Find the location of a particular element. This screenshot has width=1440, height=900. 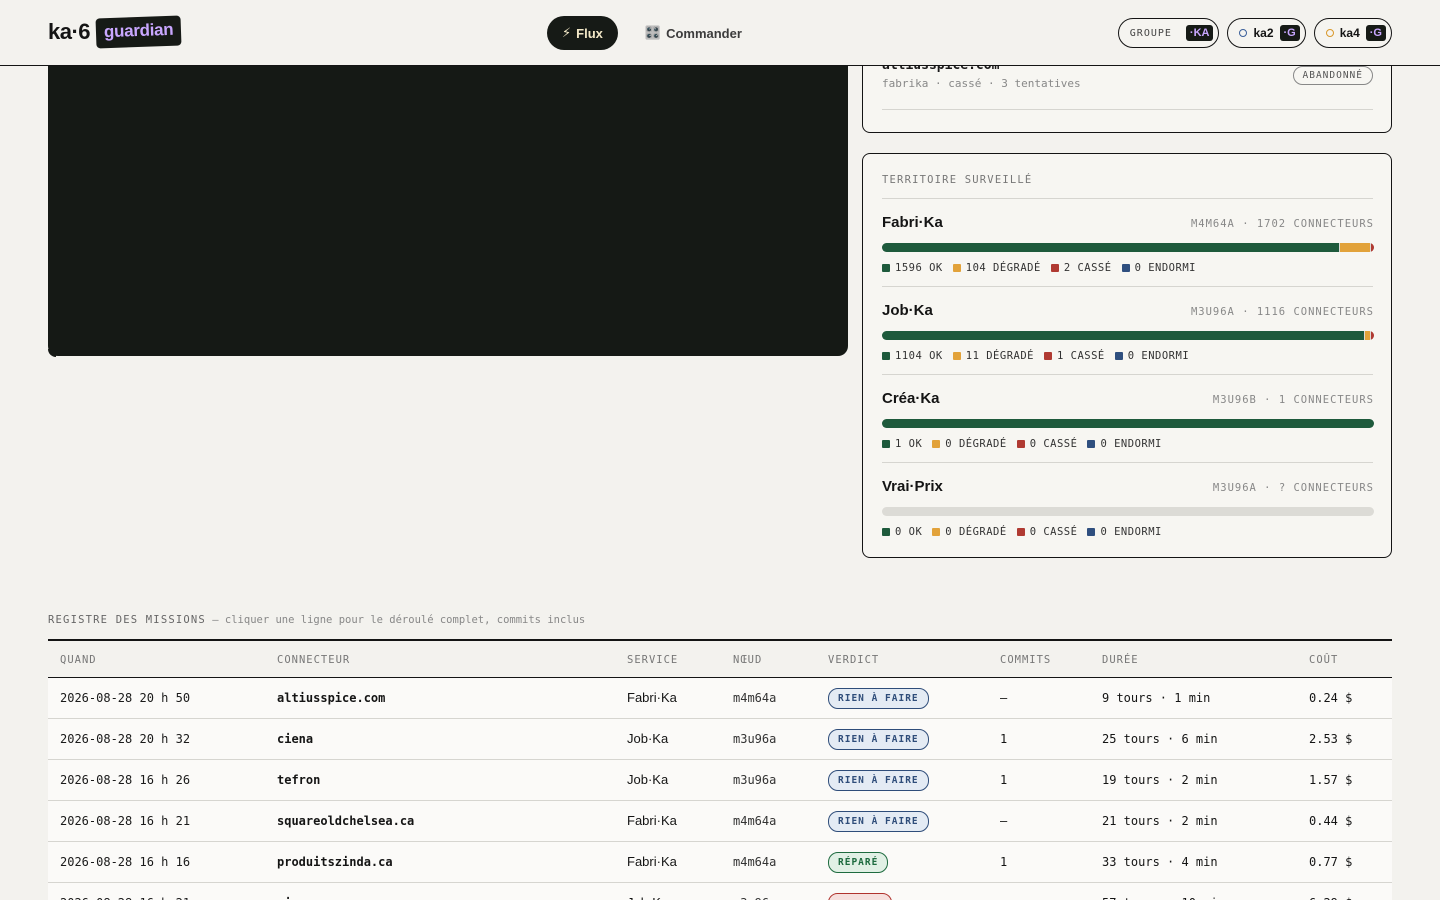

verdict-badge is located at coordinates (860, 896).